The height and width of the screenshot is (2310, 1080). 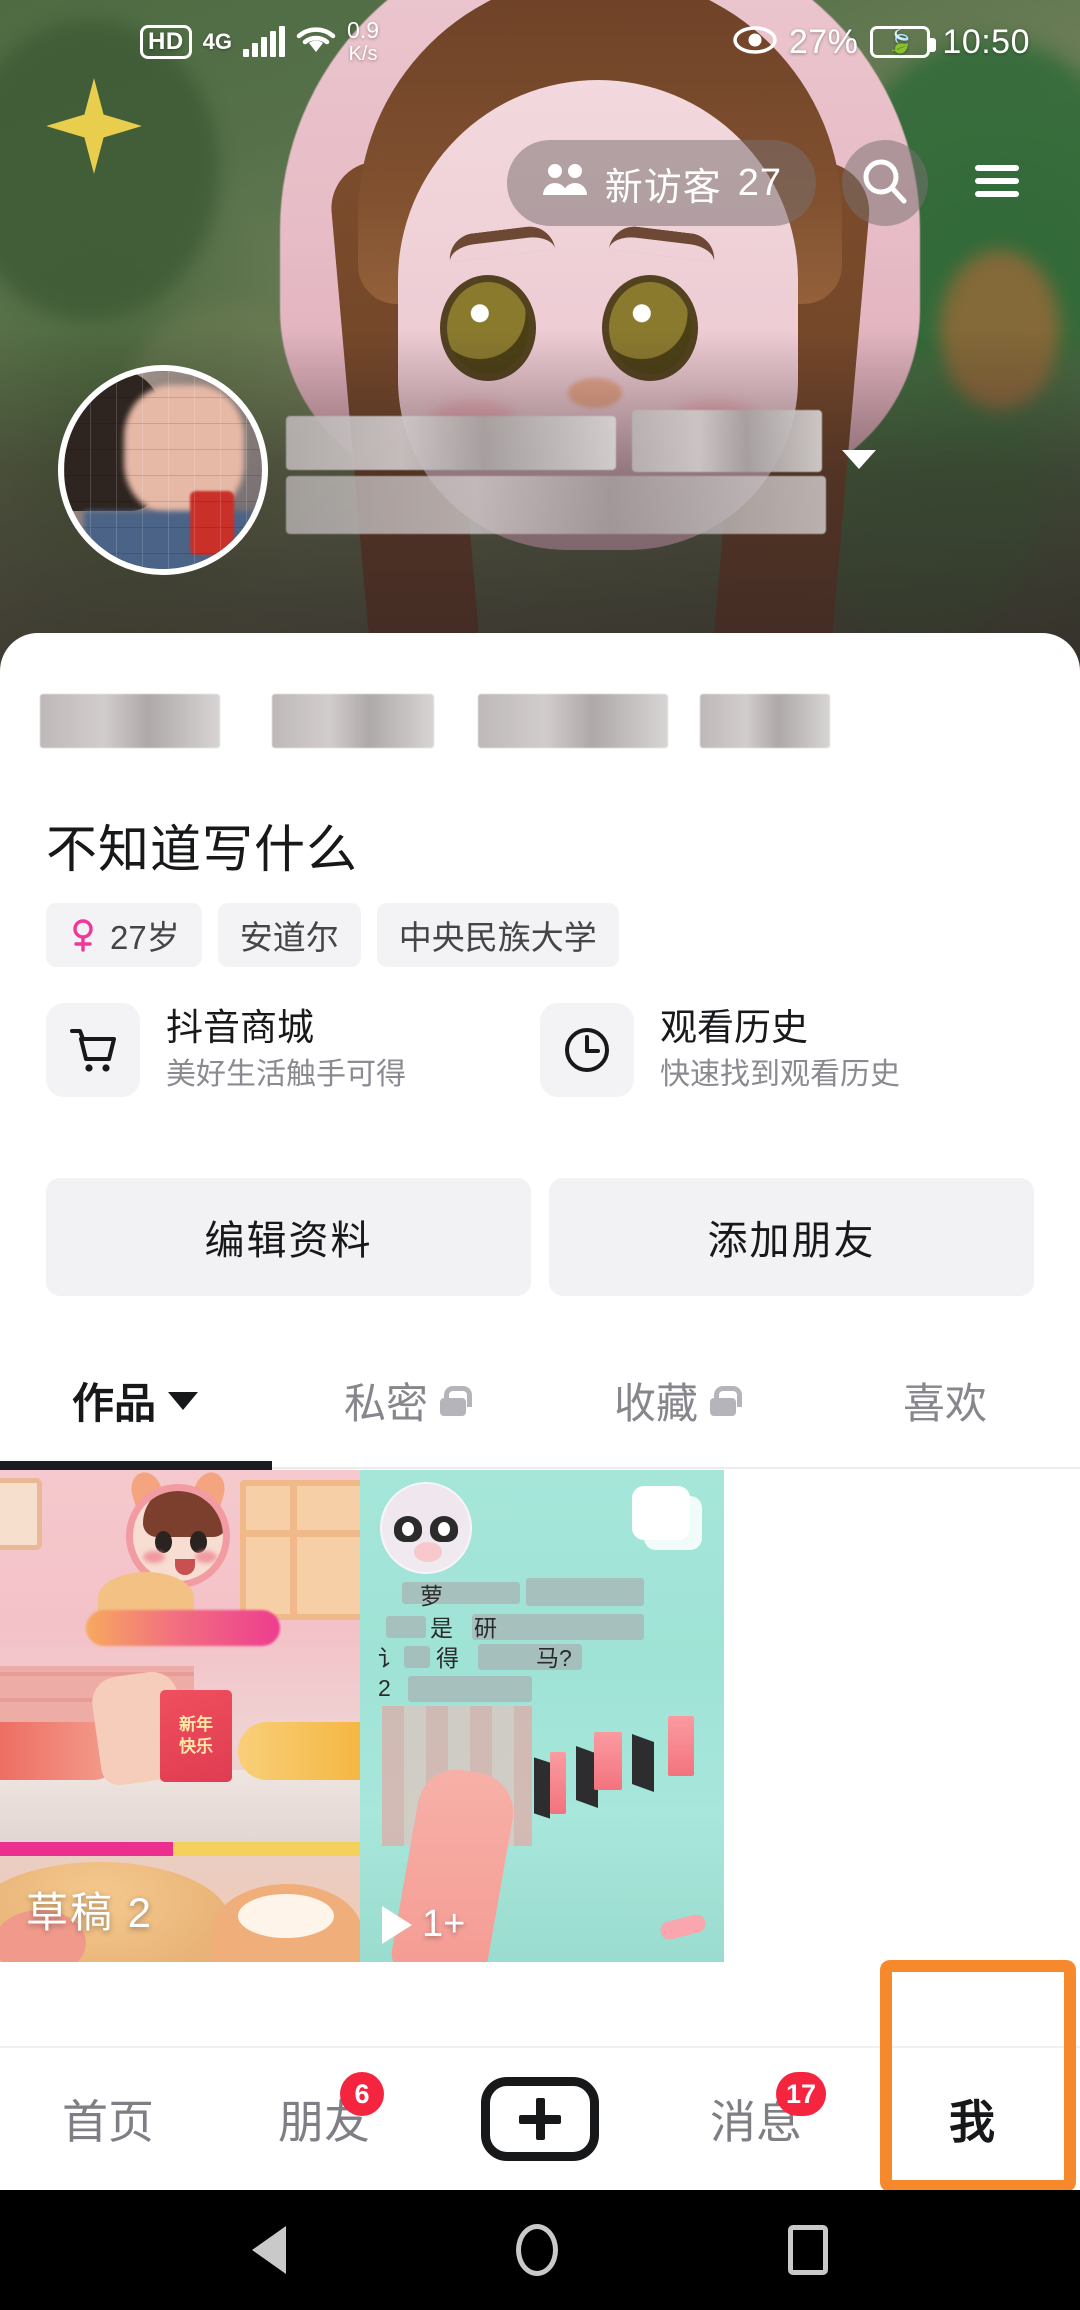 What do you see at coordinates (780, 1074) in the screenshot?
I see `shortcut-history-subtitle: 快速找到观看历史` at bounding box center [780, 1074].